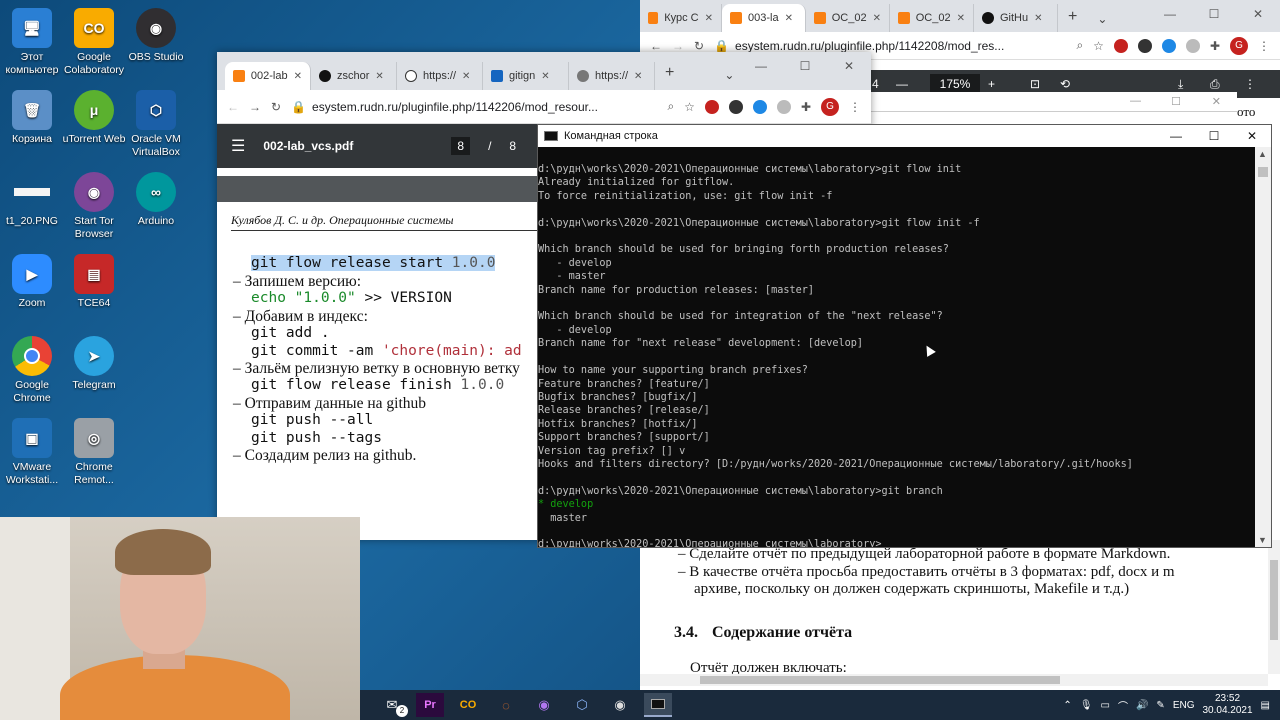 The height and width of the screenshot is (720, 1280). What do you see at coordinates (681, 18) in the screenshot?
I see `tab-course: Курс С ✕` at bounding box center [681, 18].